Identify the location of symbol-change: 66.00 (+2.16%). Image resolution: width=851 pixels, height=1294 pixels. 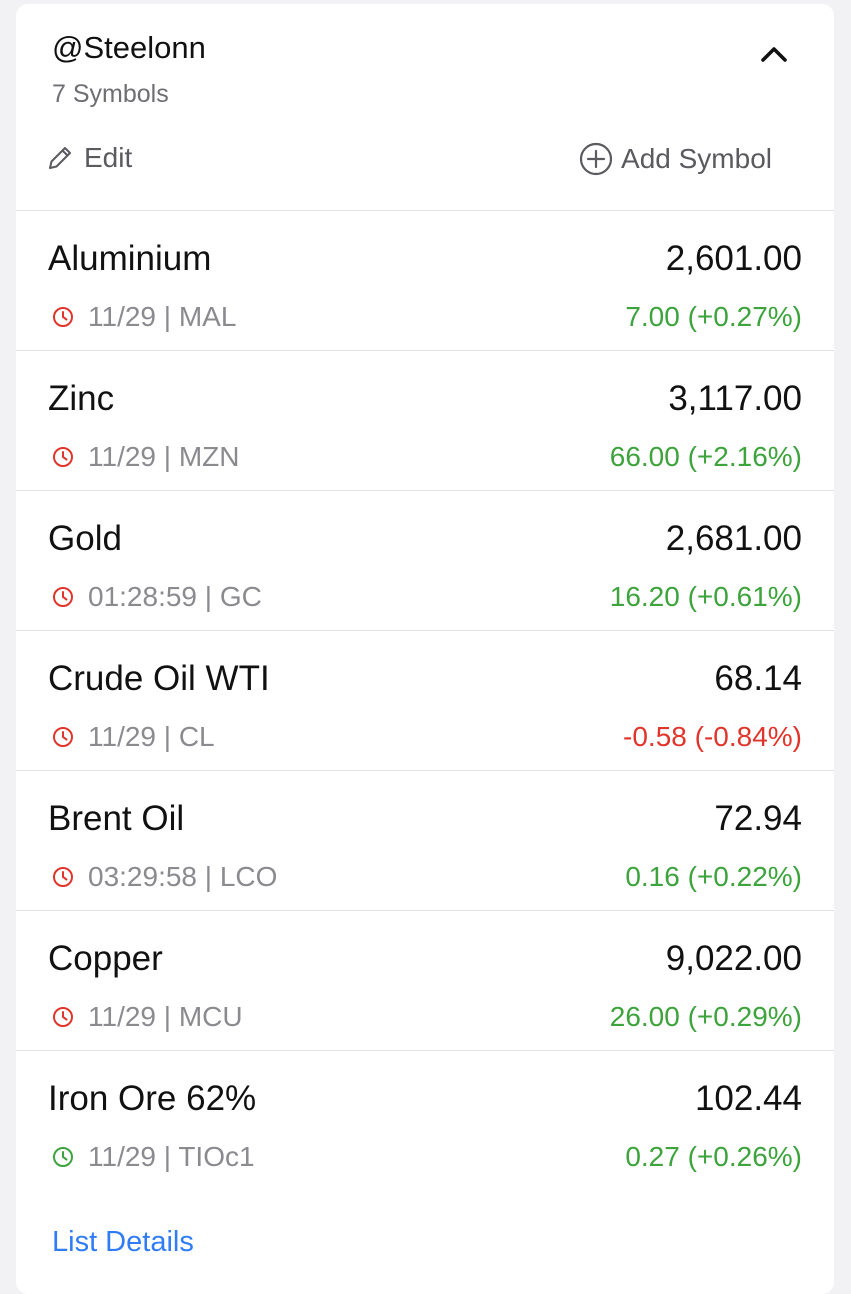
(705, 456).